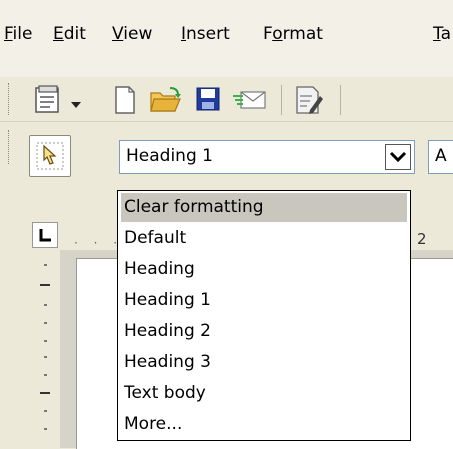 This screenshot has height=449, width=453. Describe the element at coordinates (264, 300) in the screenshot. I see `dropdown-option-heading-1: Heading 1` at that location.